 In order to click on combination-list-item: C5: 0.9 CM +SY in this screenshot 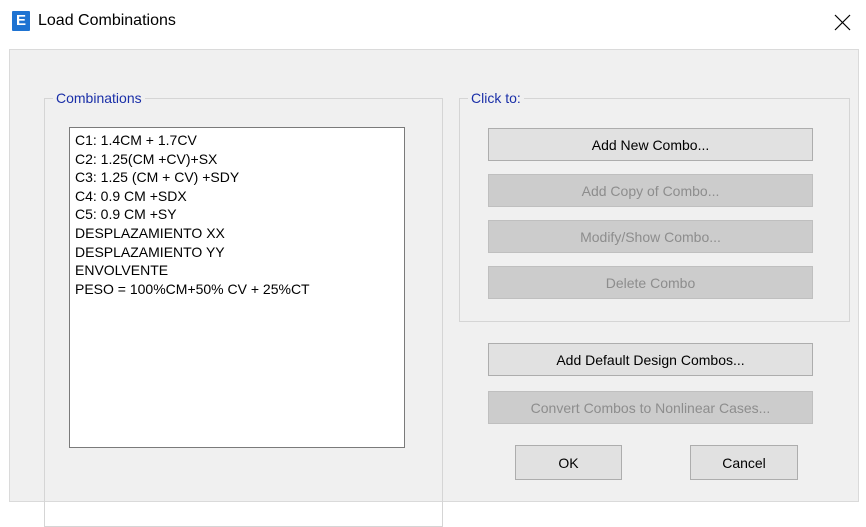, I will do `click(239, 214)`.